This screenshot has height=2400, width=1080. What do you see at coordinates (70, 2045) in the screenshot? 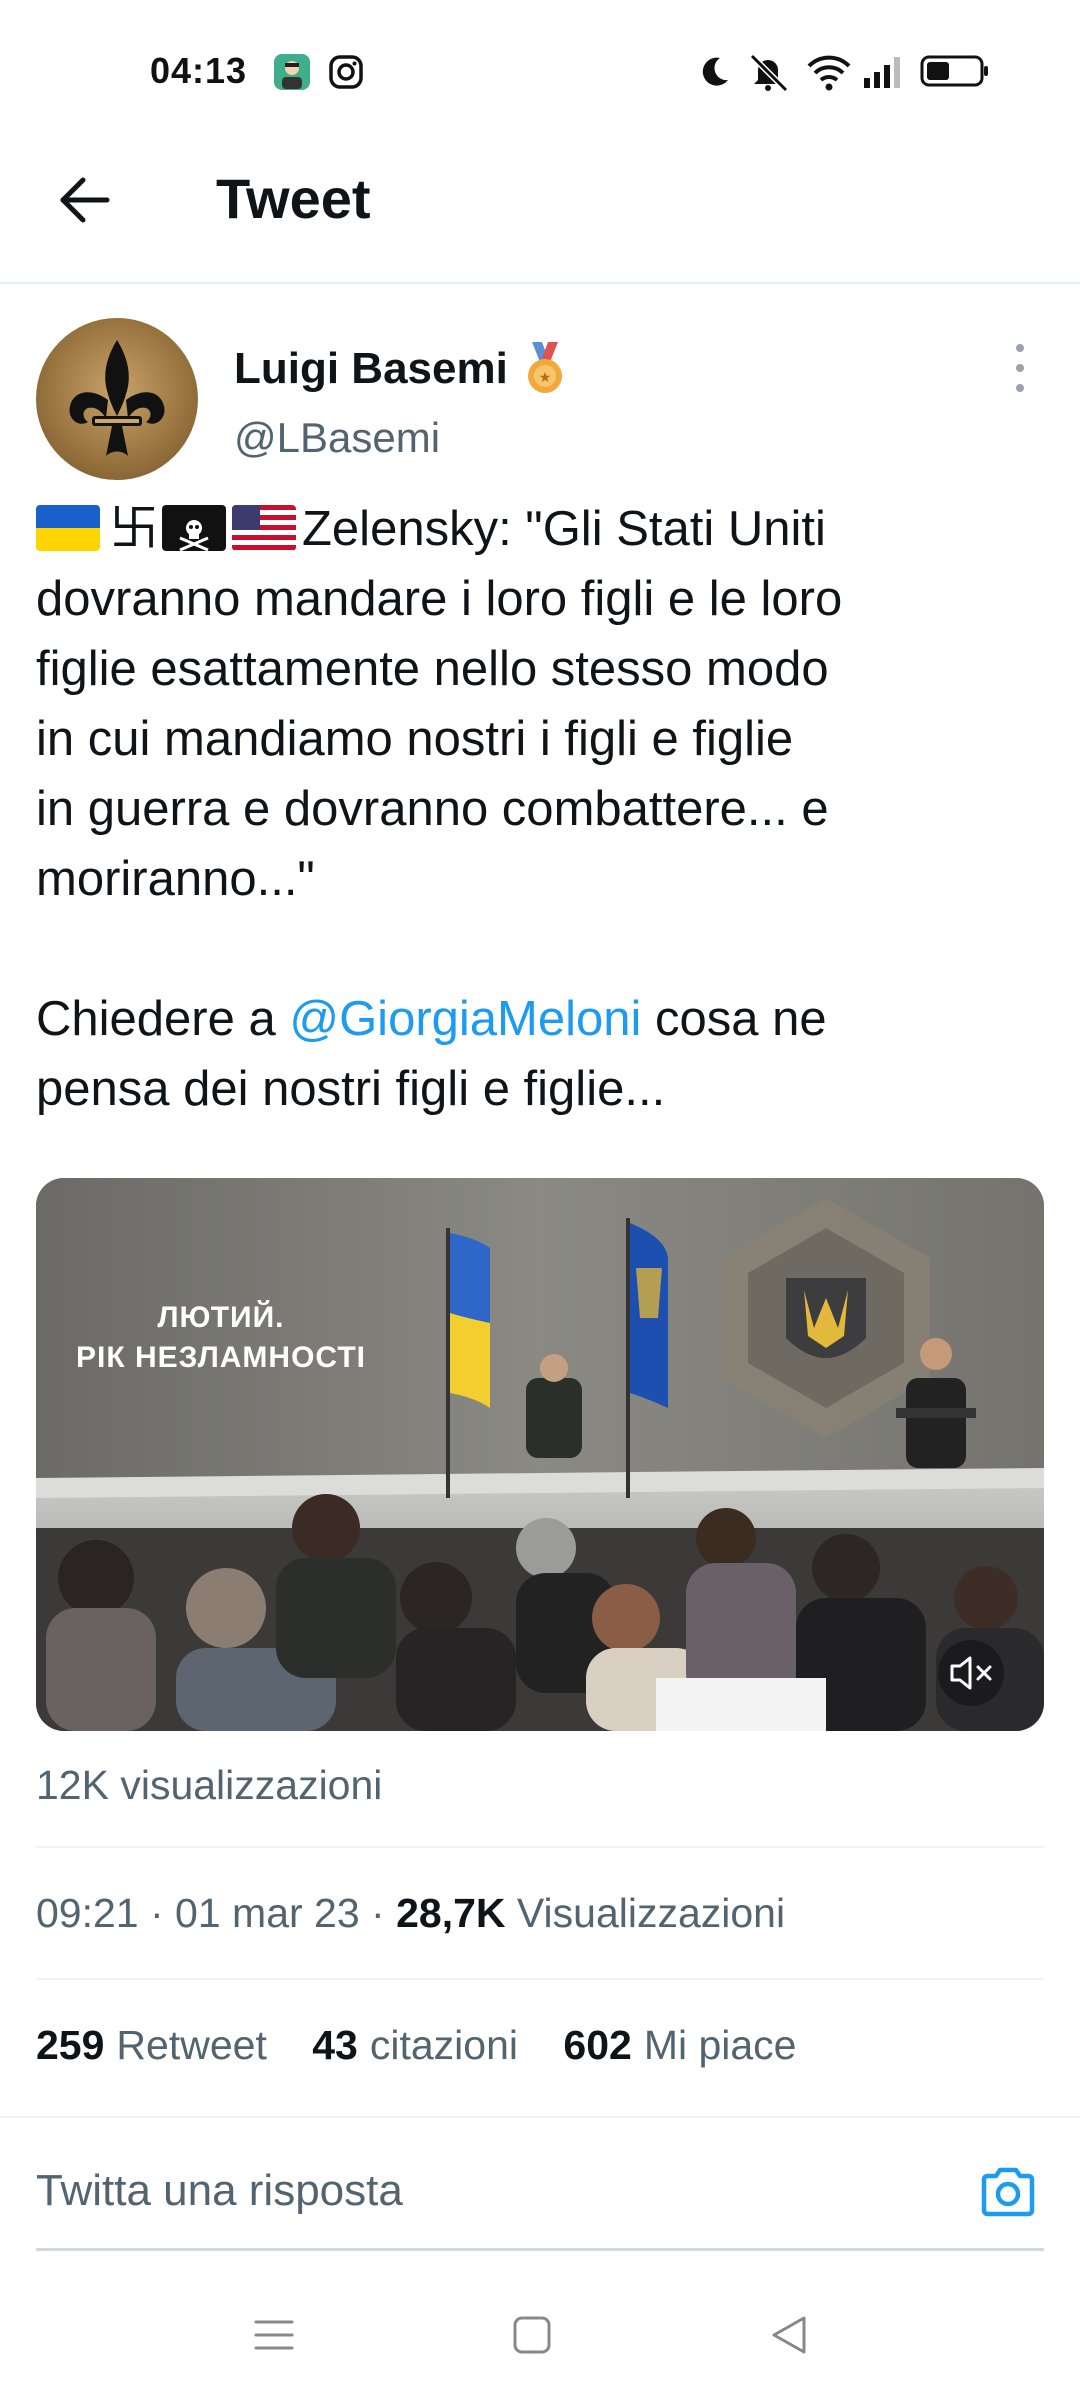
I see `retweets-count: 259` at bounding box center [70, 2045].